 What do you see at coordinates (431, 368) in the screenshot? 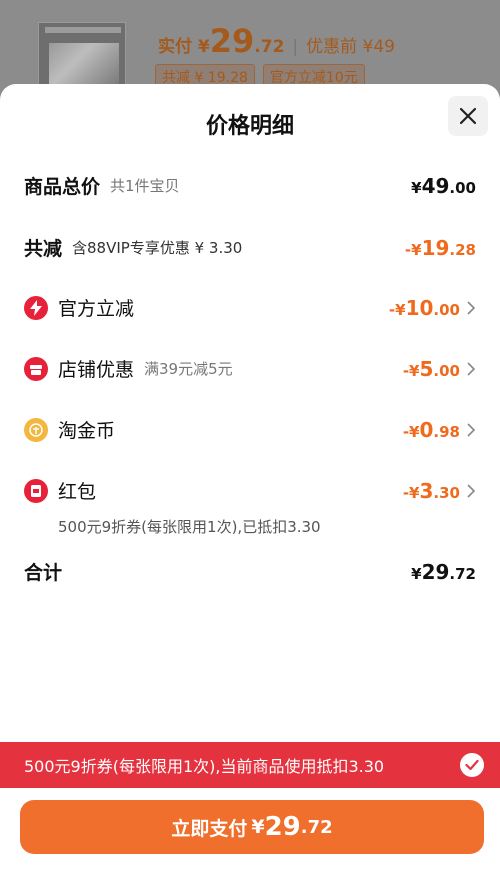
I see `shop-discount-amount: -¥ 5.00` at bounding box center [431, 368].